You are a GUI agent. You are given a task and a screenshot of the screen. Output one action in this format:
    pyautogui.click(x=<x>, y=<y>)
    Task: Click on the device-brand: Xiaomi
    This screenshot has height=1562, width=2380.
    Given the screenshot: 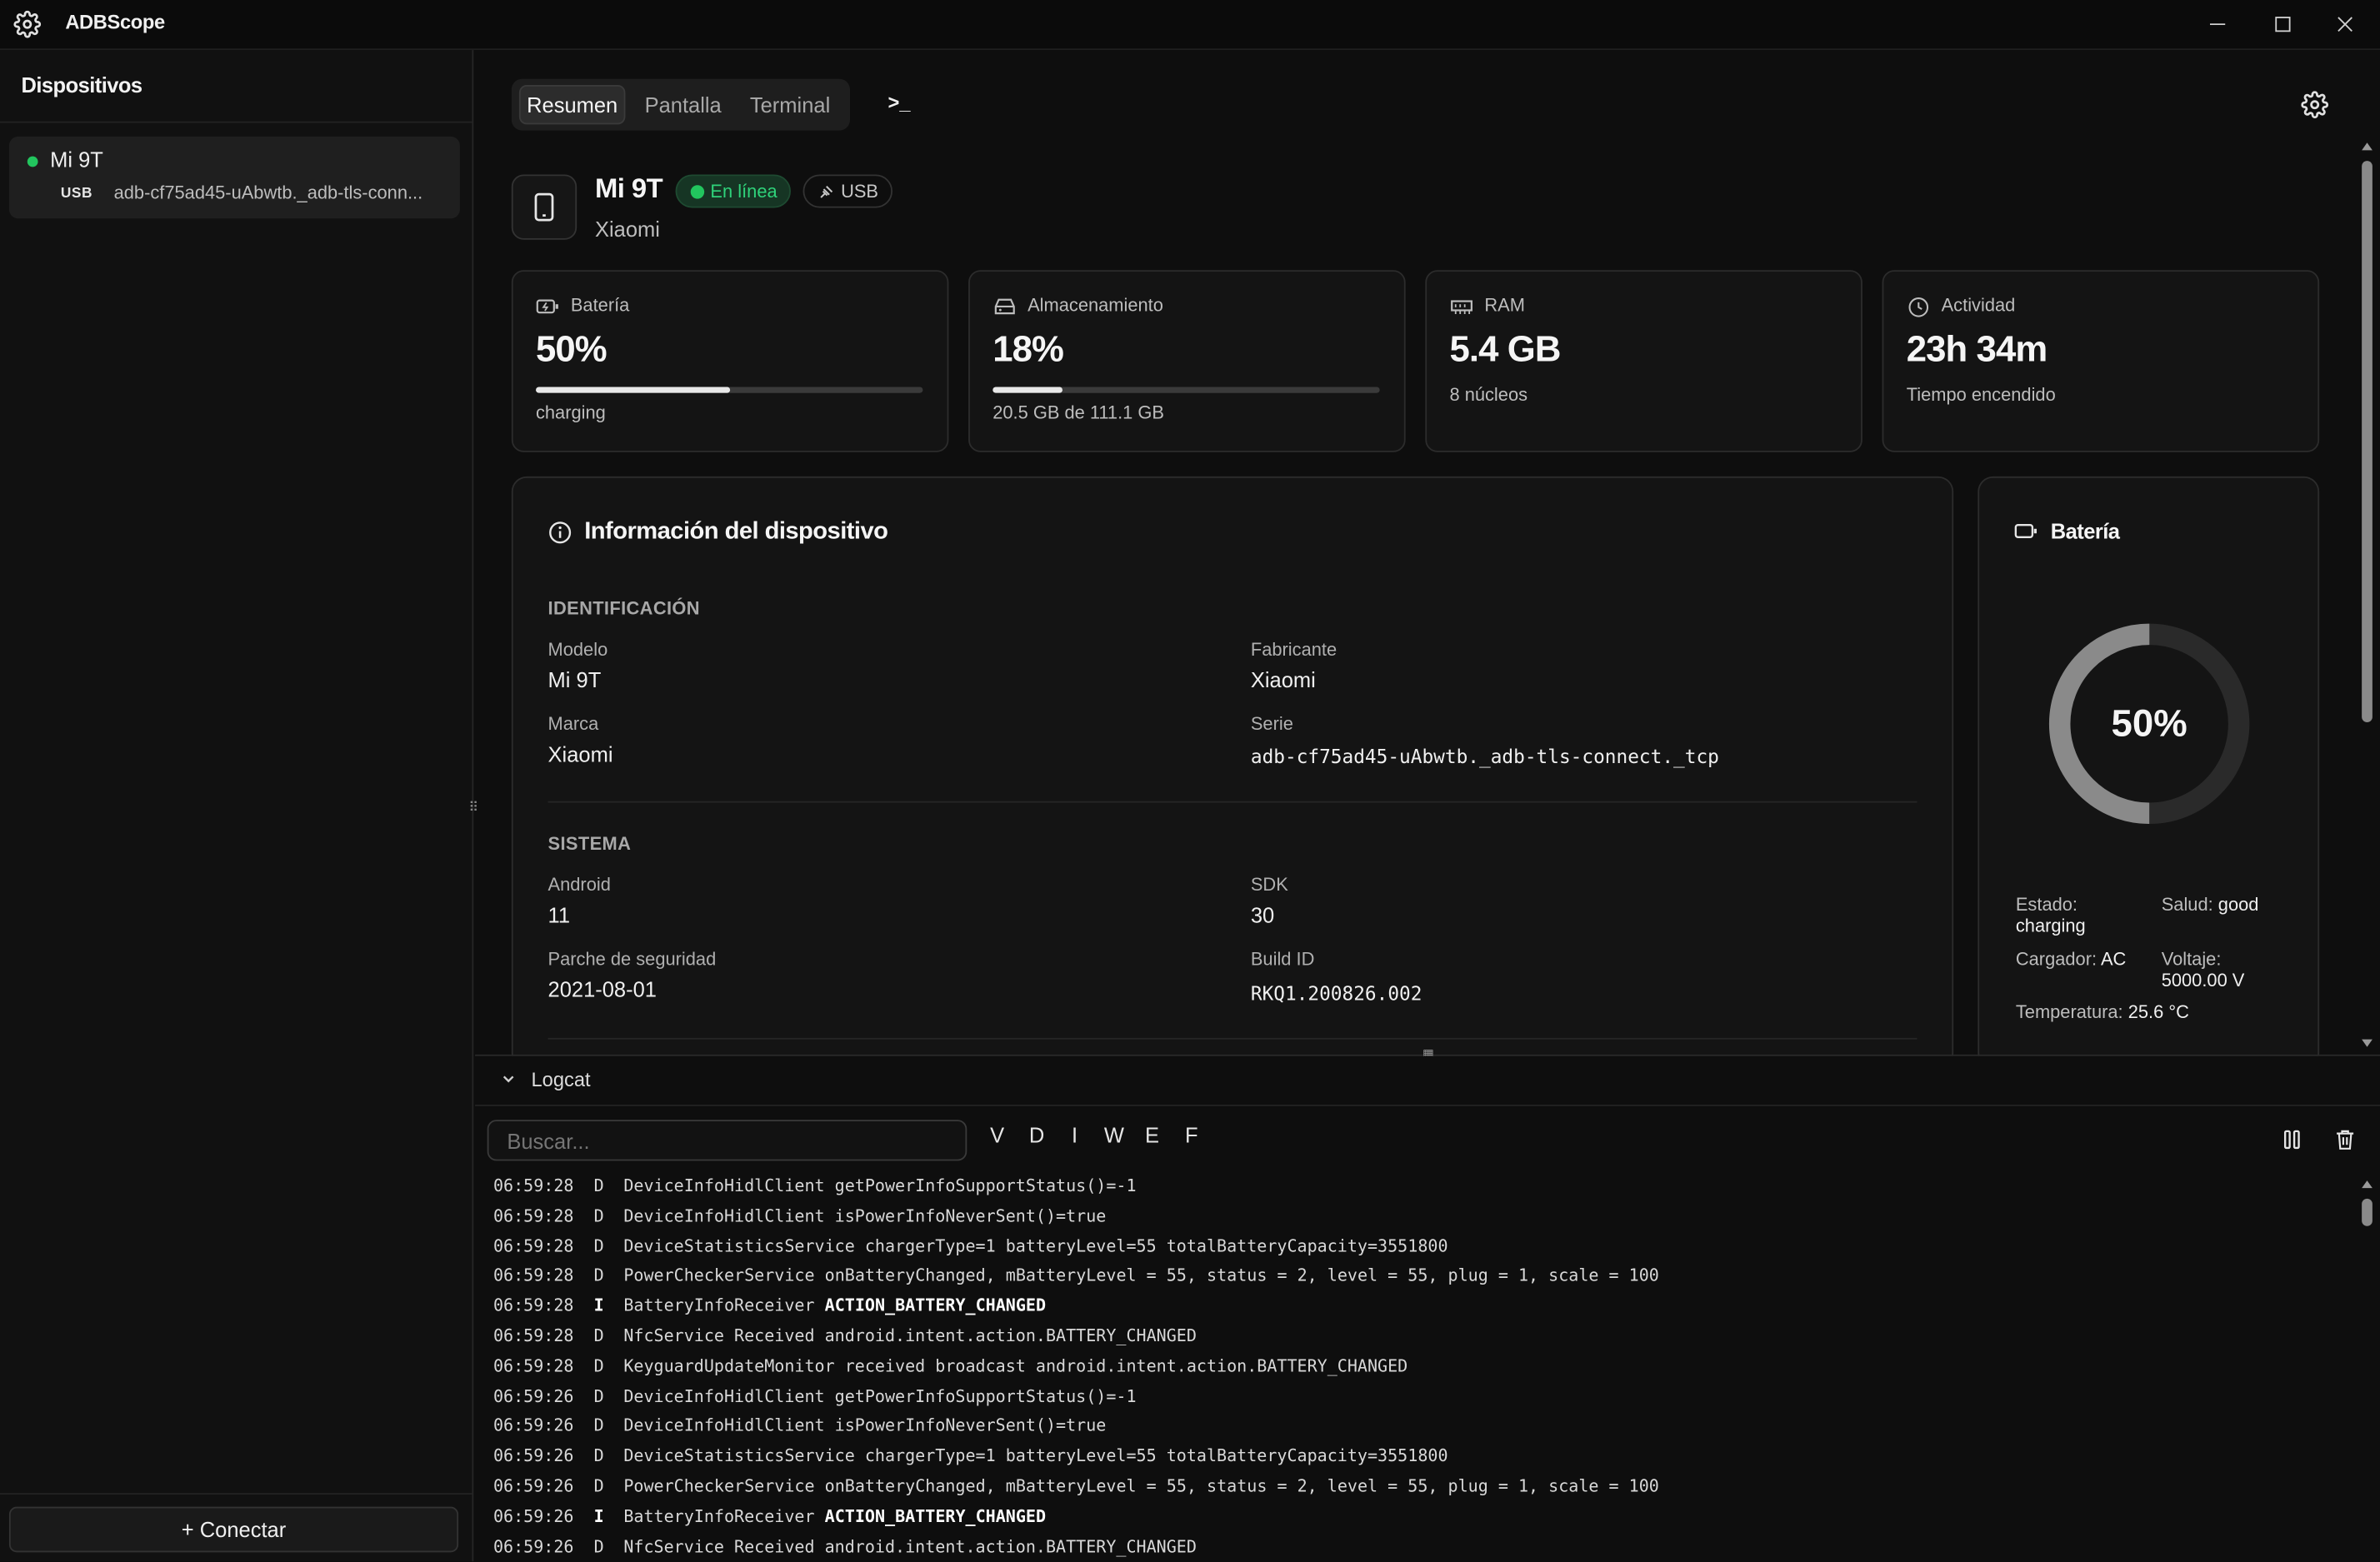 What is the action you would take?
    pyautogui.click(x=627, y=229)
    